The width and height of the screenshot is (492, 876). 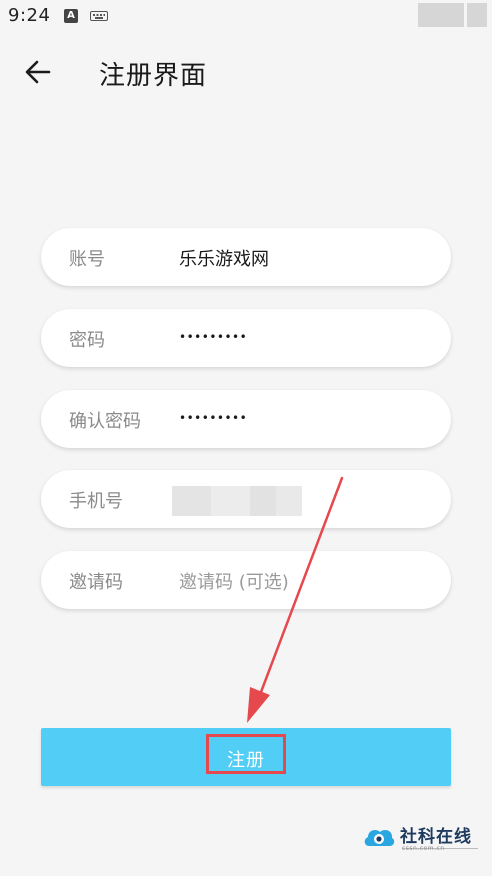 I want to click on watermark-subtext: cssn.com.cn, so click(x=423, y=848).